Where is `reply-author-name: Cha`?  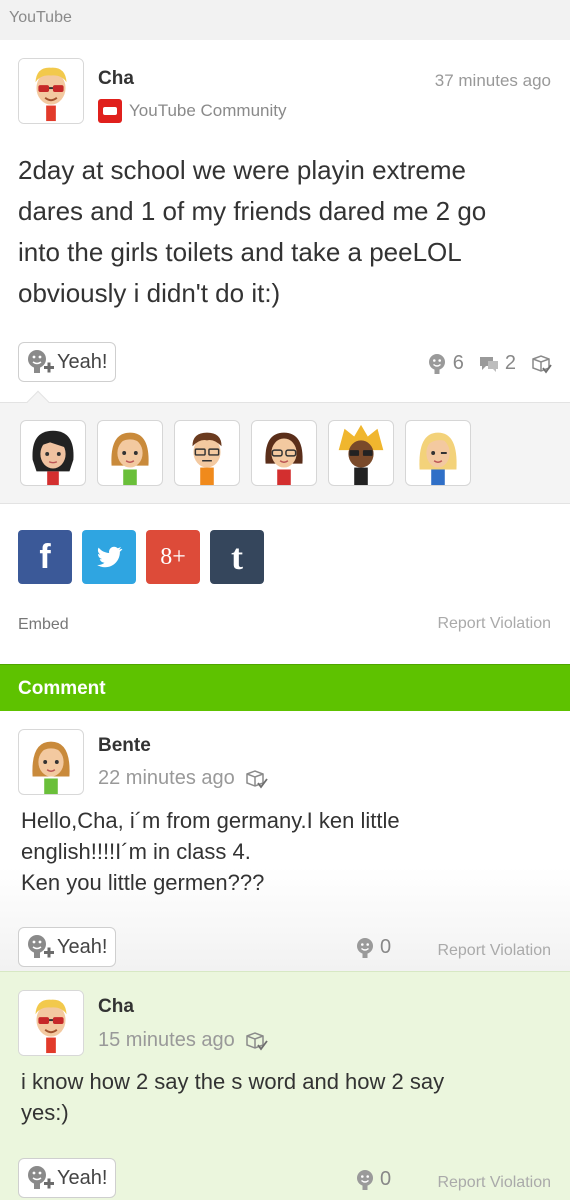
reply-author-name: Cha is located at coordinates (116, 1007).